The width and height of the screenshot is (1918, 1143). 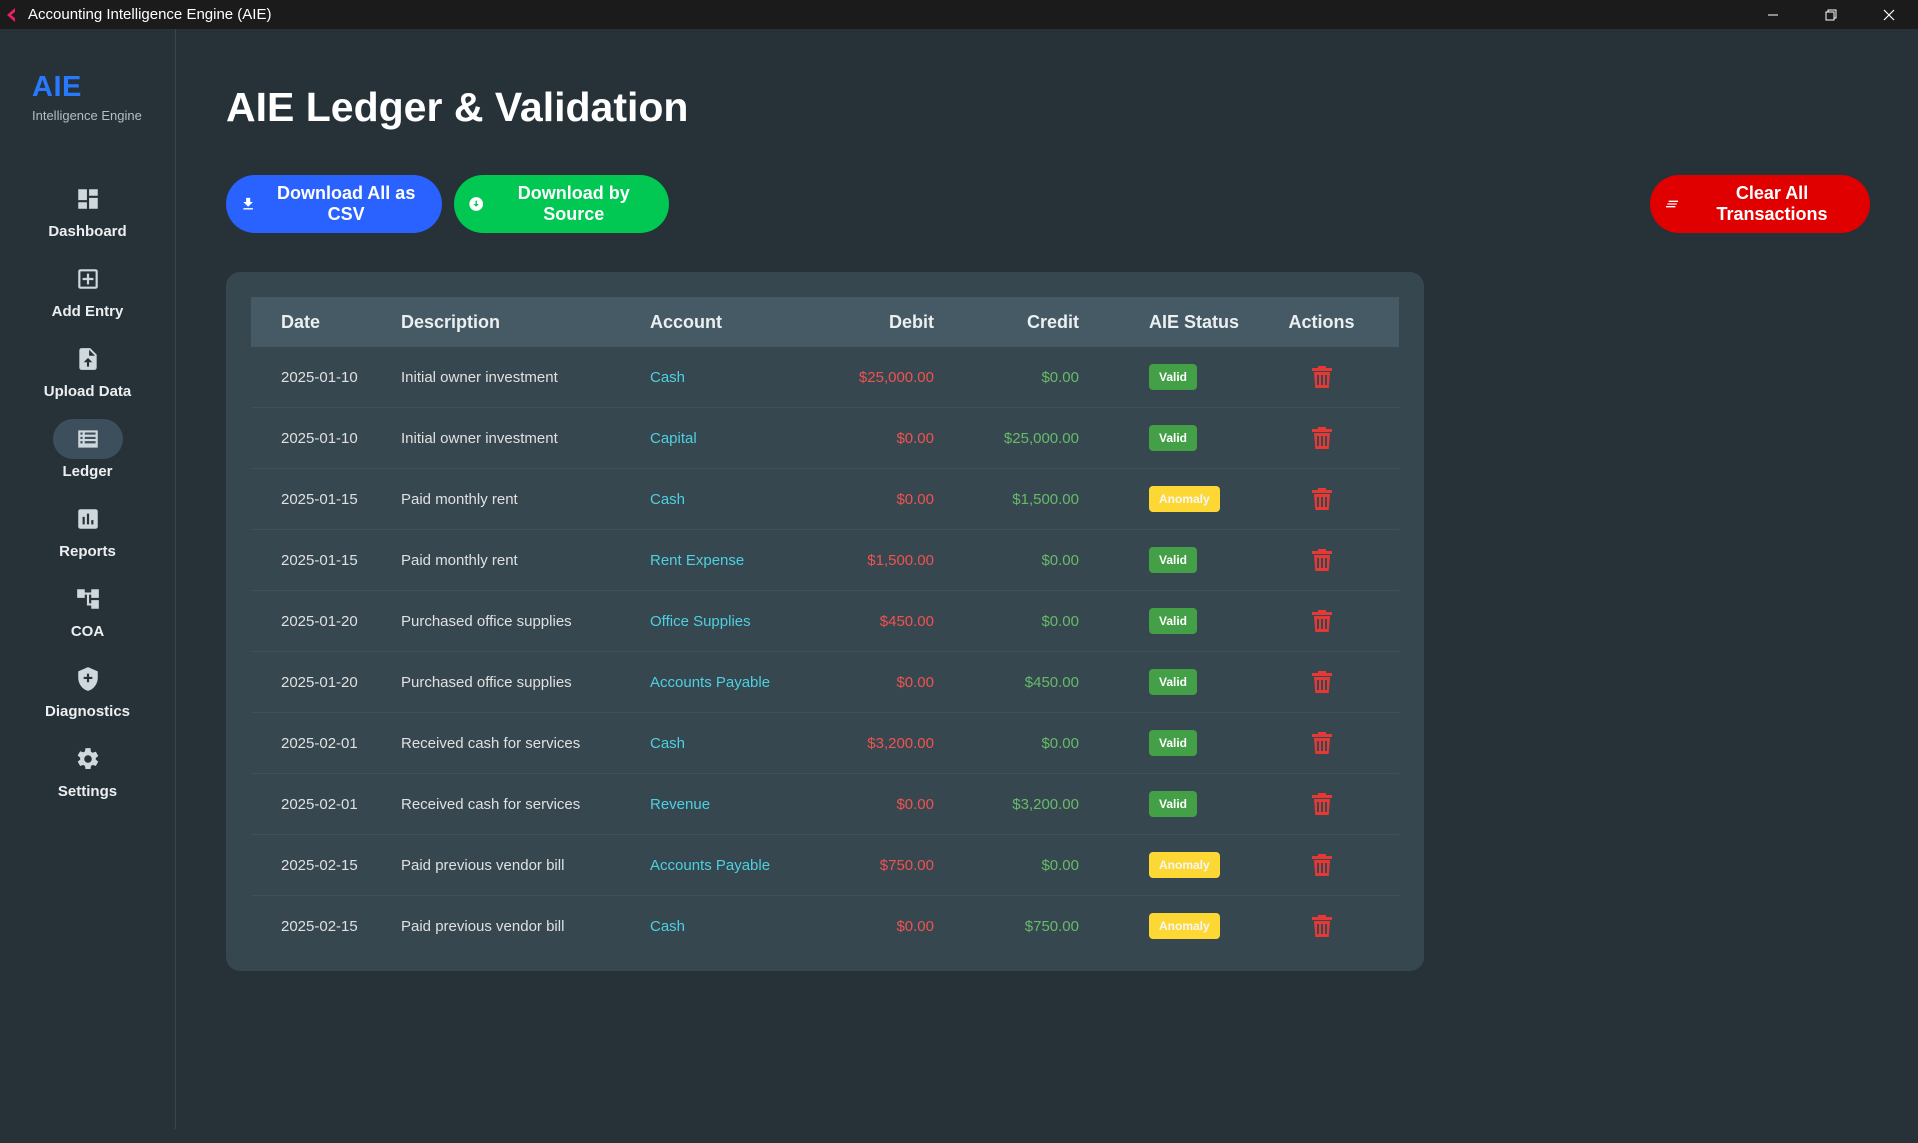 I want to click on brand: AIE Intelligence Engine, so click(x=87, y=97).